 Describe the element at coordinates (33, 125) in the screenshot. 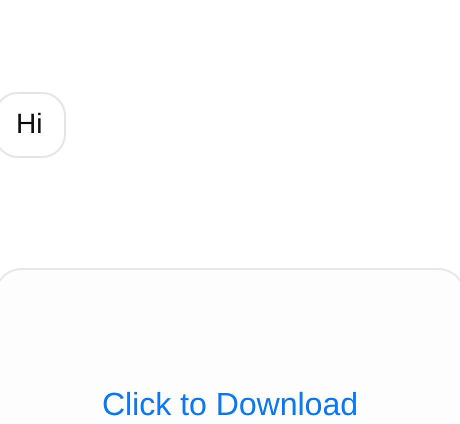

I see `message-bubble: Hi` at that location.